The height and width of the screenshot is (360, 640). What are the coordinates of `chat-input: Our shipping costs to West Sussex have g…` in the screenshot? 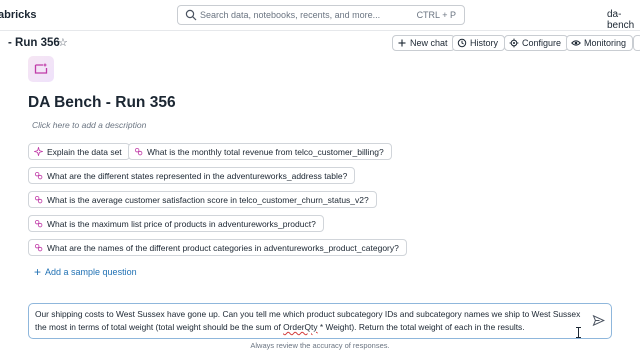 It's located at (320, 321).